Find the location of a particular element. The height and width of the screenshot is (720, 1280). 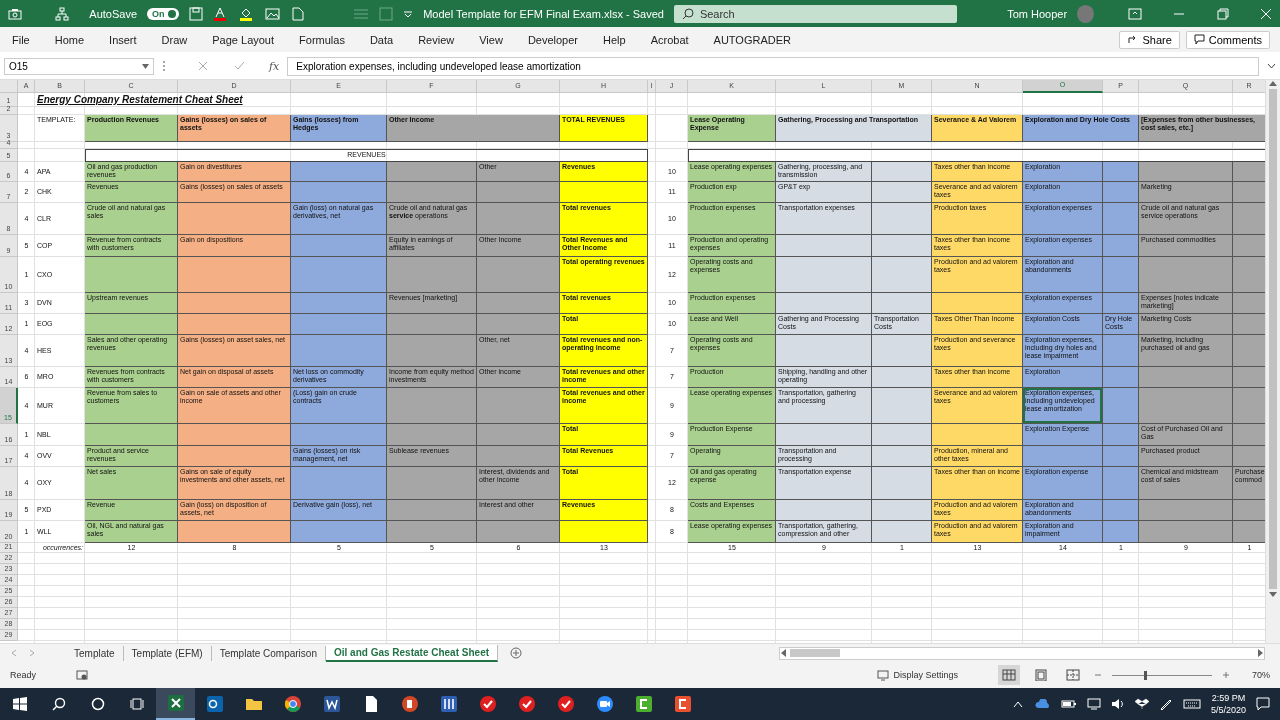

volume-icon is located at coordinates (1117, 704).